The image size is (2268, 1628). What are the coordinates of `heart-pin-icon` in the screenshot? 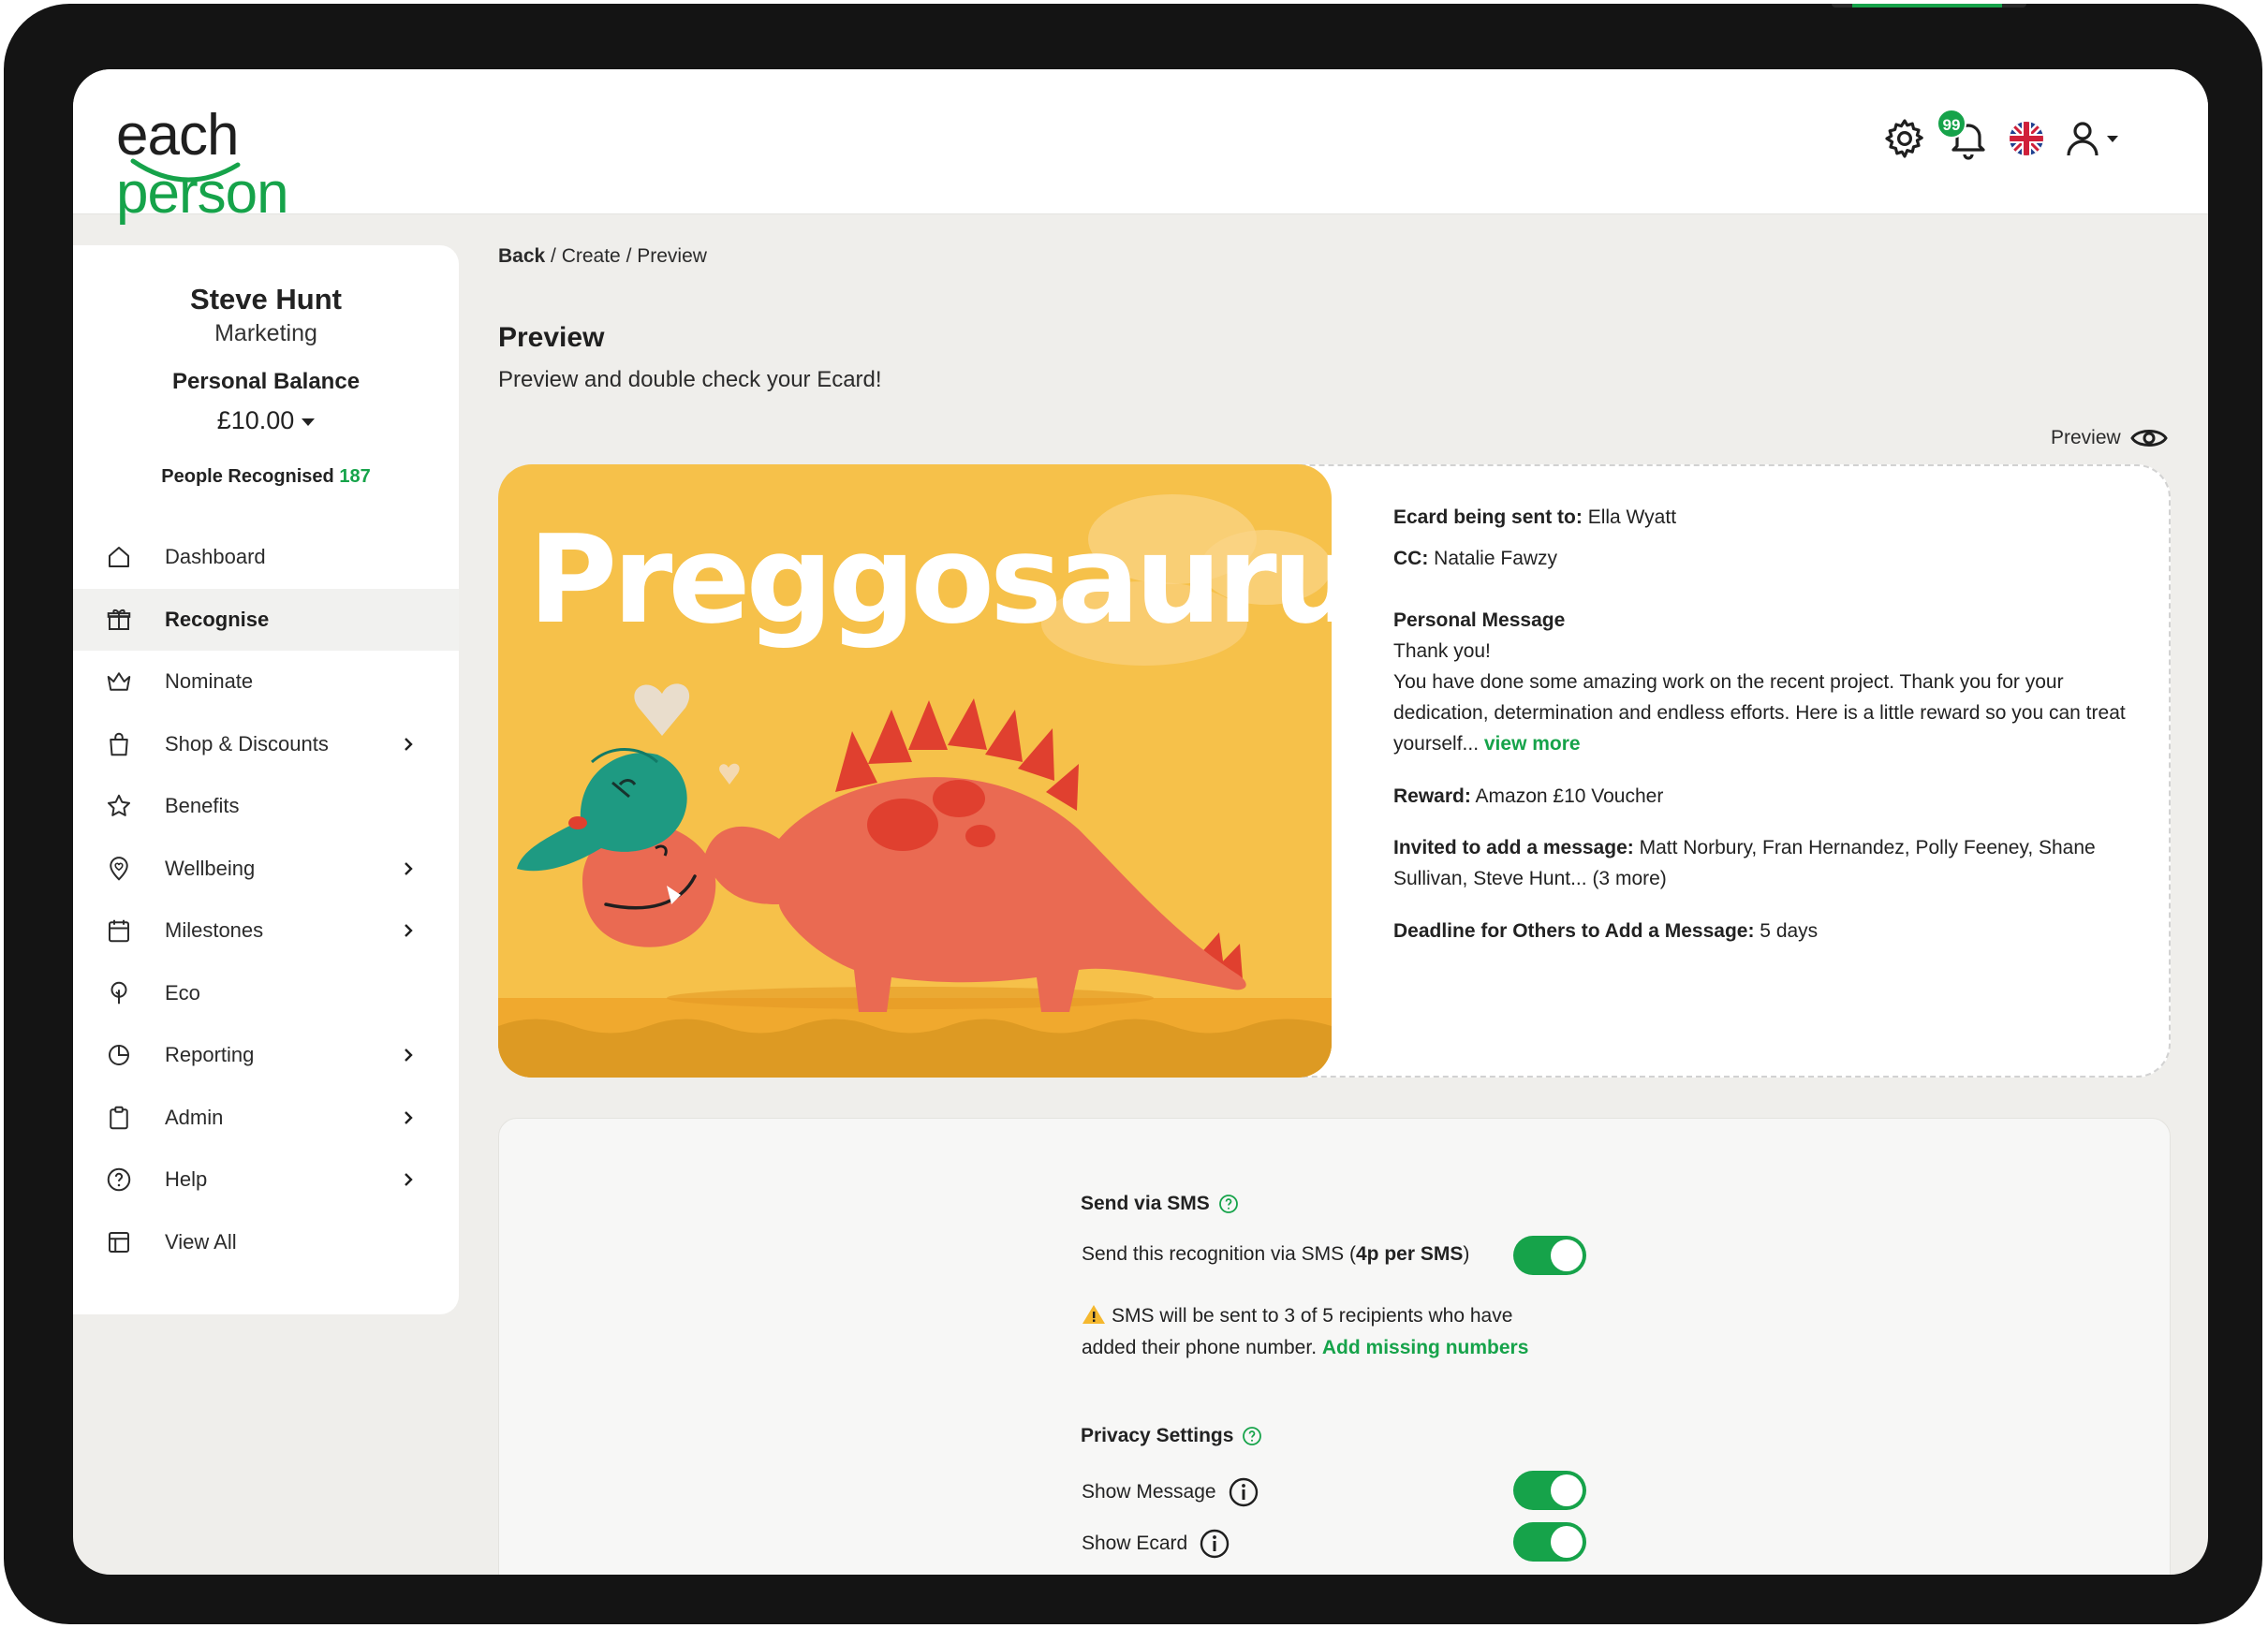 It's located at (119, 868).